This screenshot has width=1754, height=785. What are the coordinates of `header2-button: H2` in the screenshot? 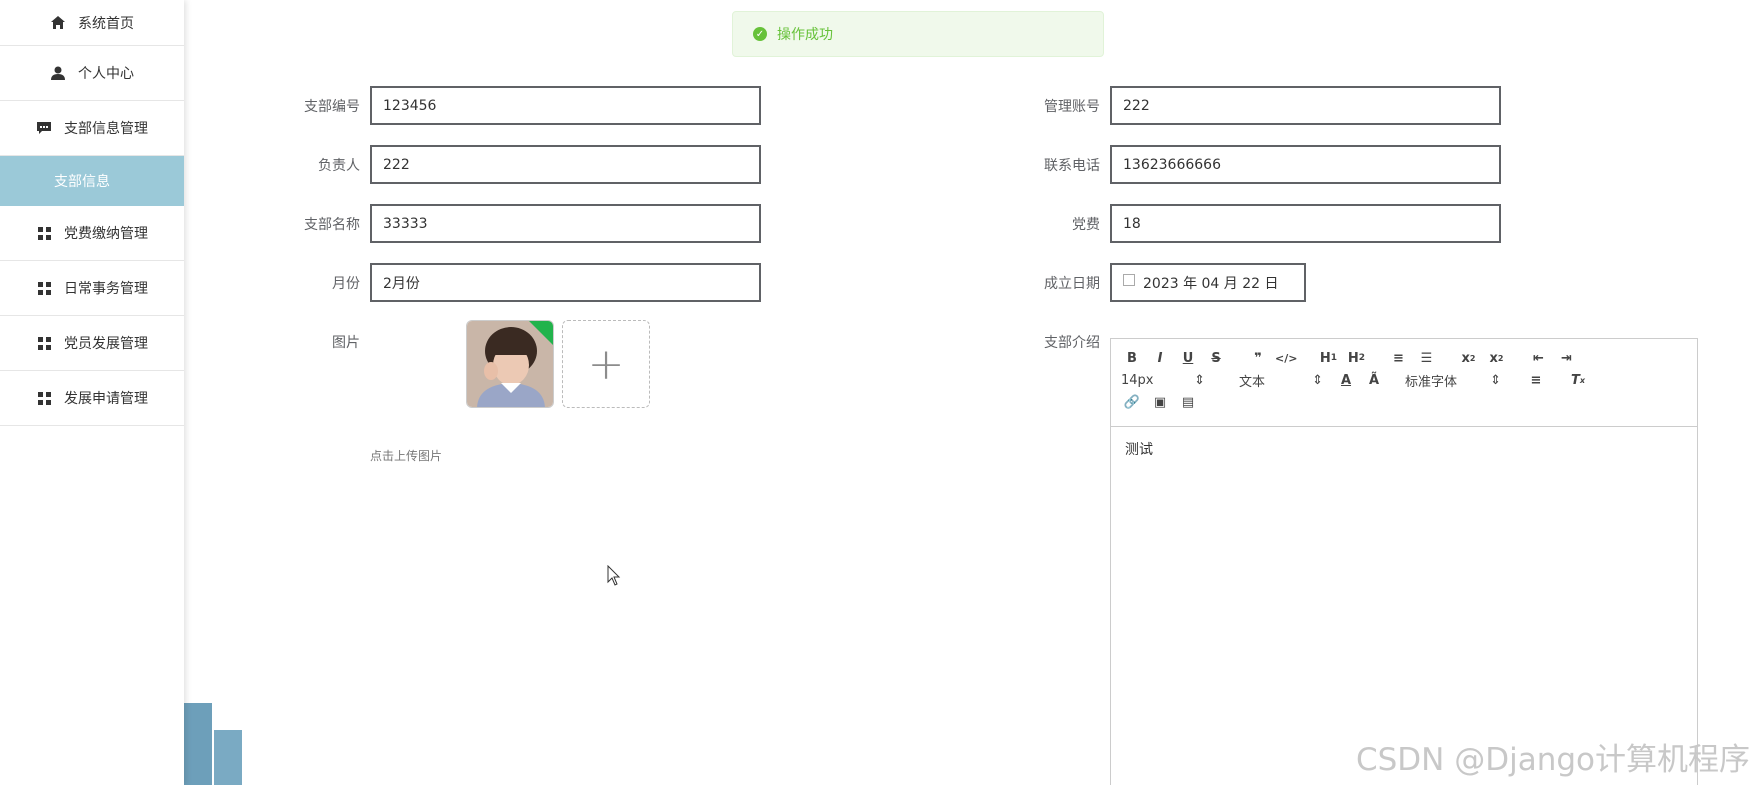 It's located at (1356, 358).